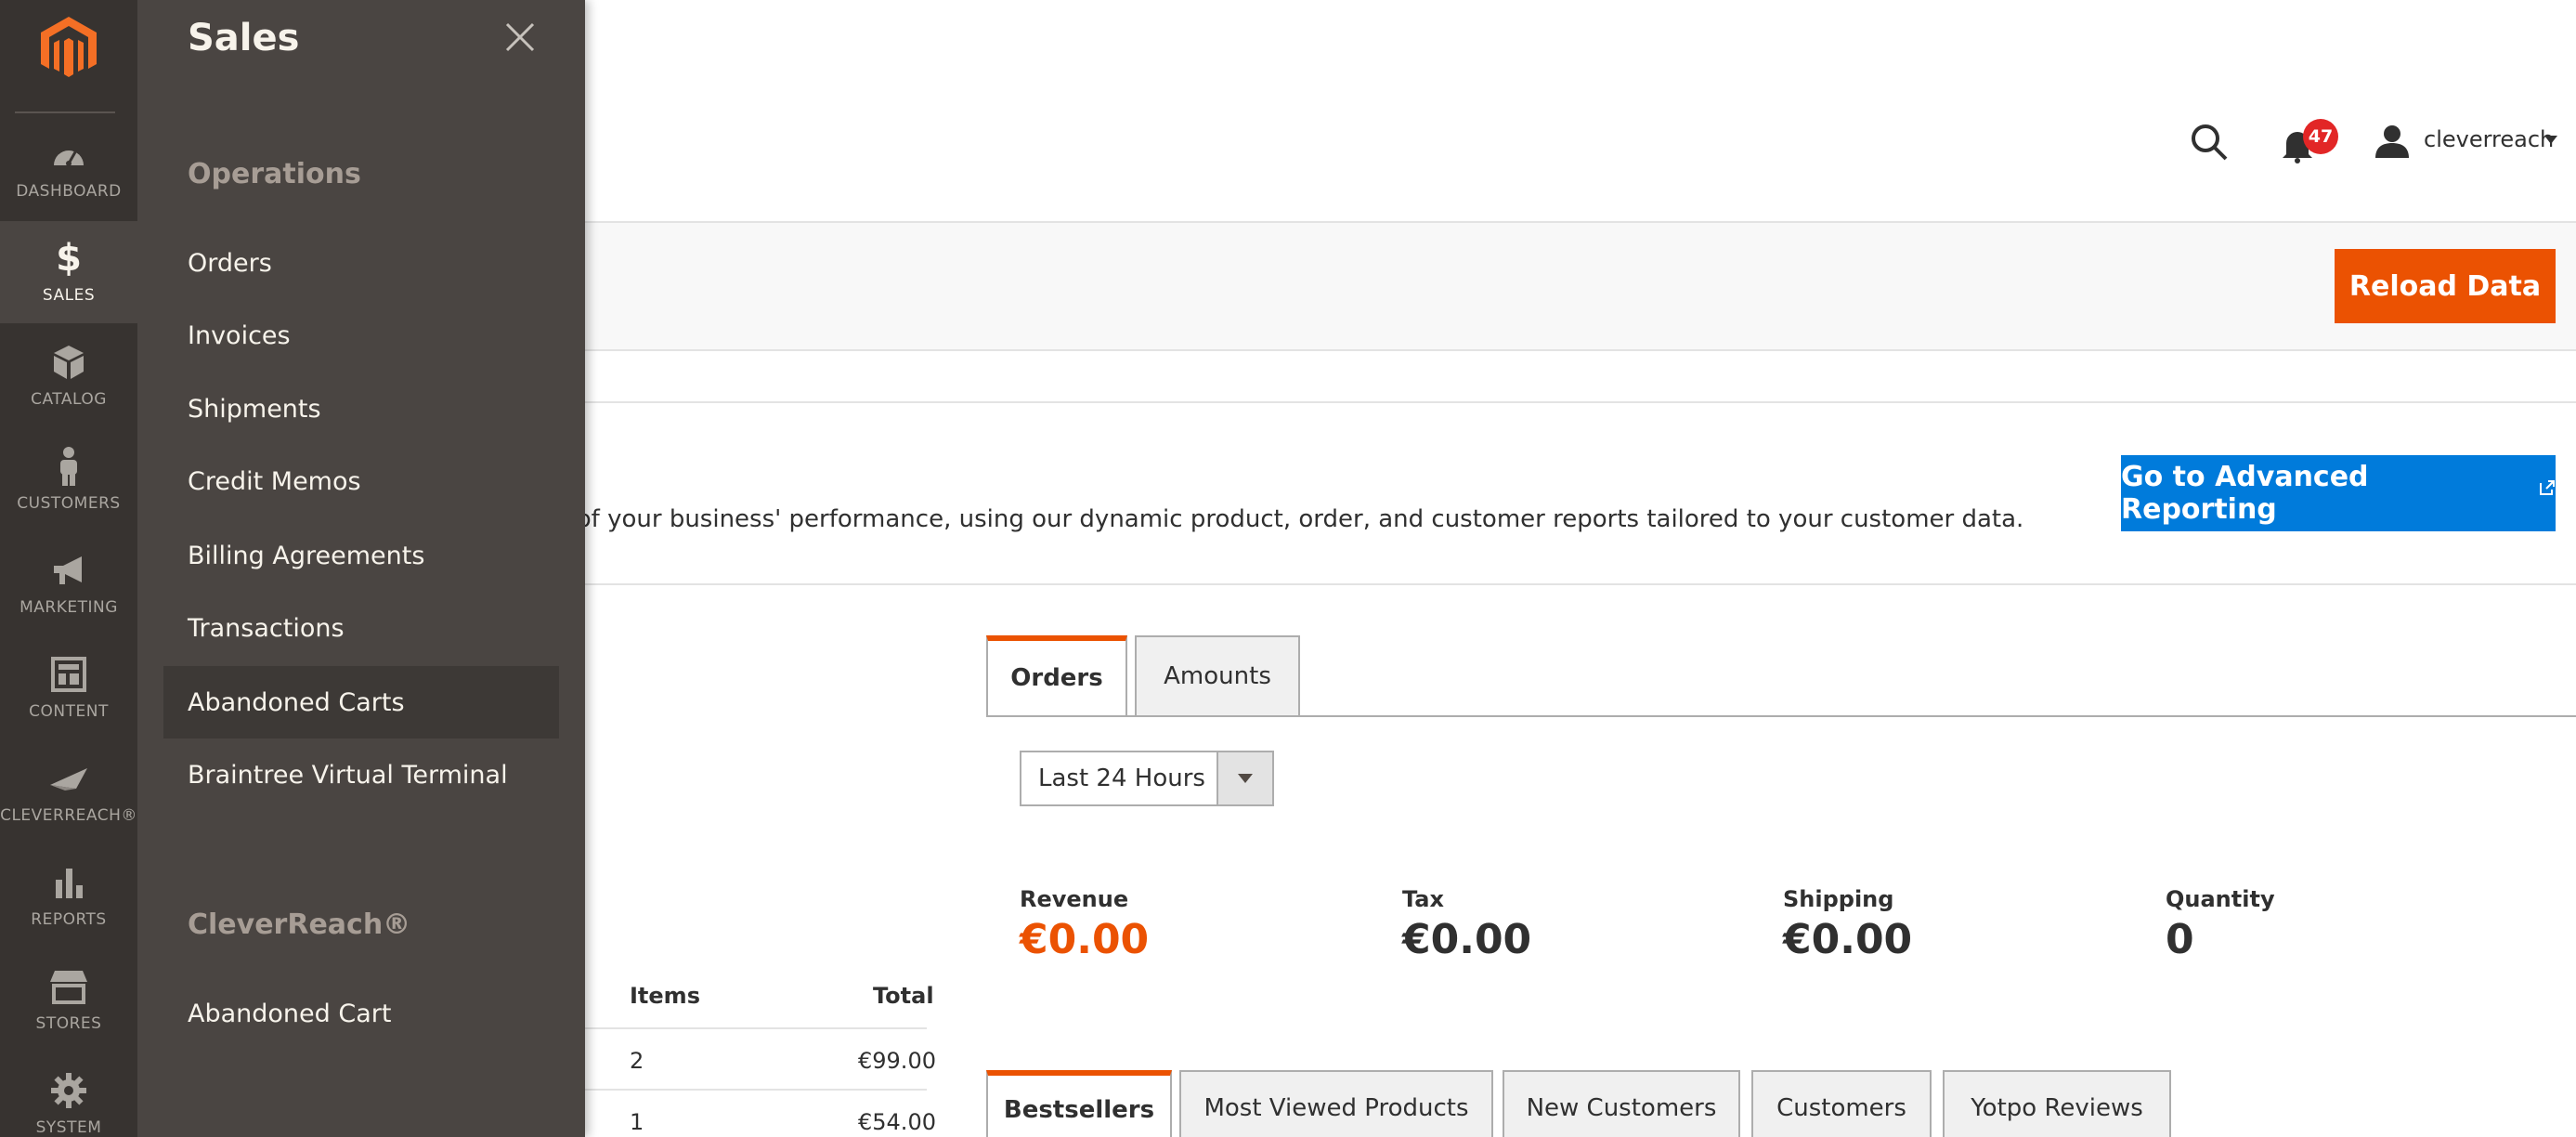 This screenshot has height=1137, width=2576. Describe the element at coordinates (69, 883) in the screenshot. I see `bar-chart-icon` at that location.